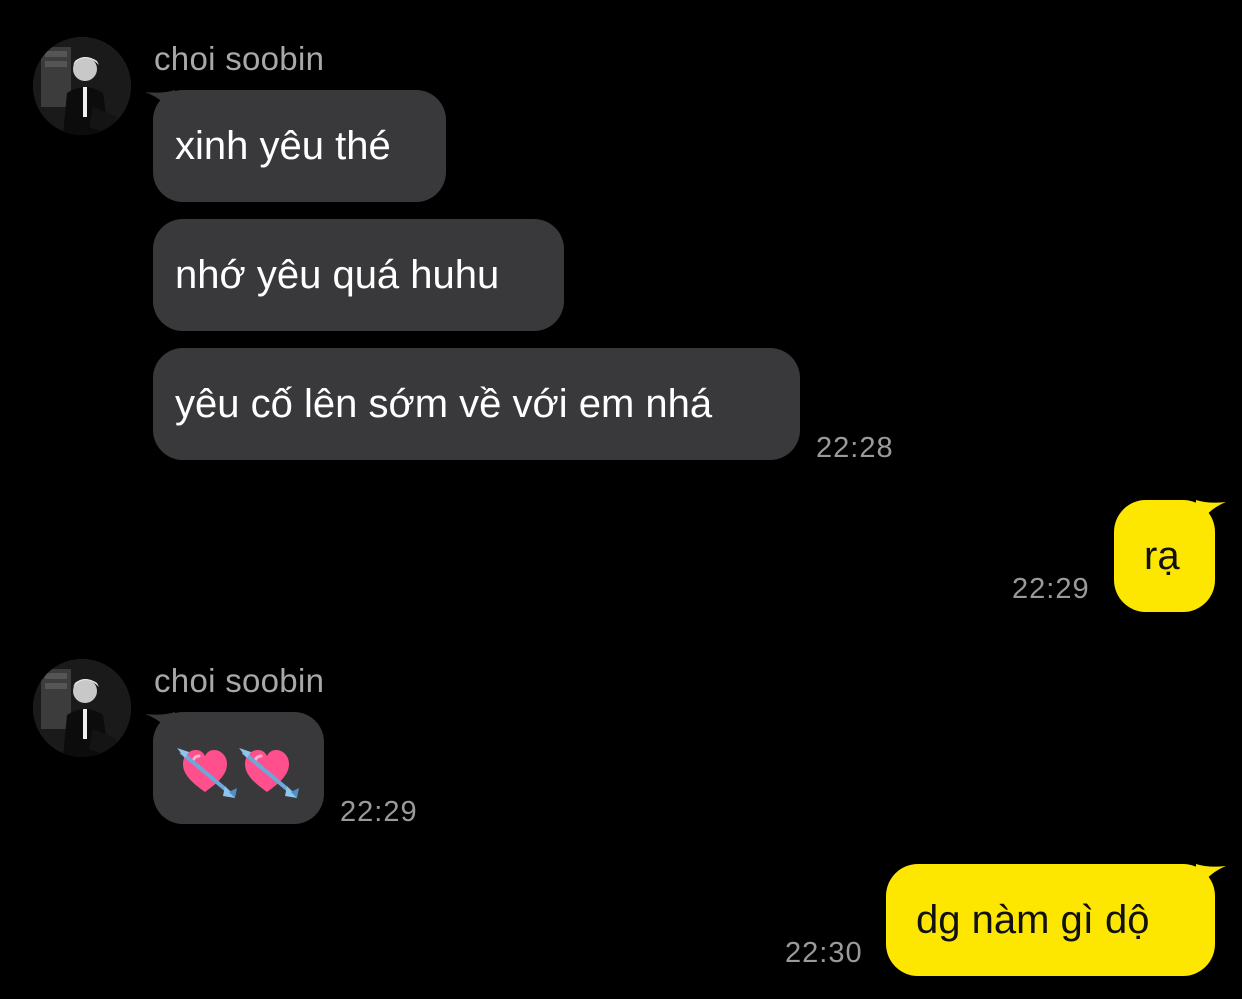 The width and height of the screenshot is (1242, 999). I want to click on message-bubble-incoming: yêu cố lên sớm về với em nhá, so click(476, 404).